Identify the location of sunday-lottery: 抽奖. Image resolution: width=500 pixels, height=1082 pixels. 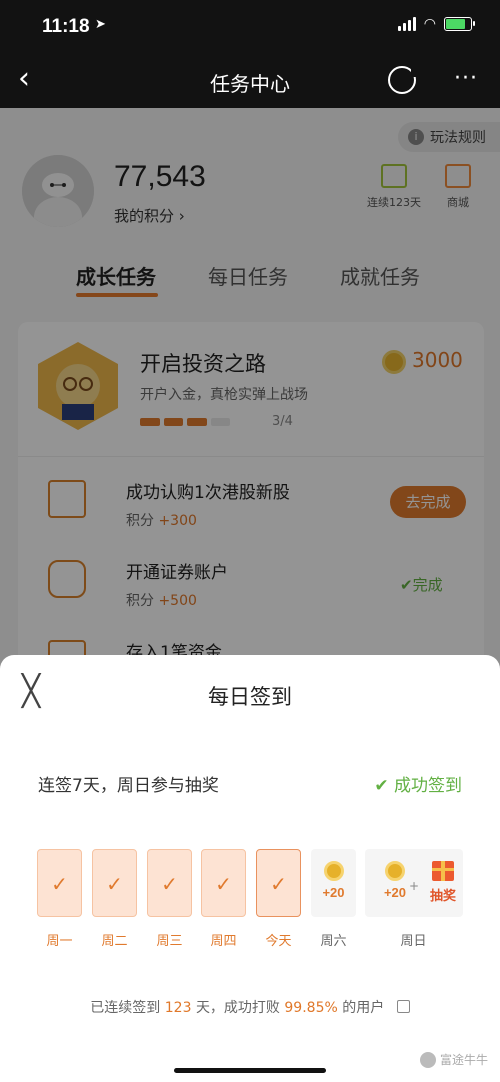
(443, 876).